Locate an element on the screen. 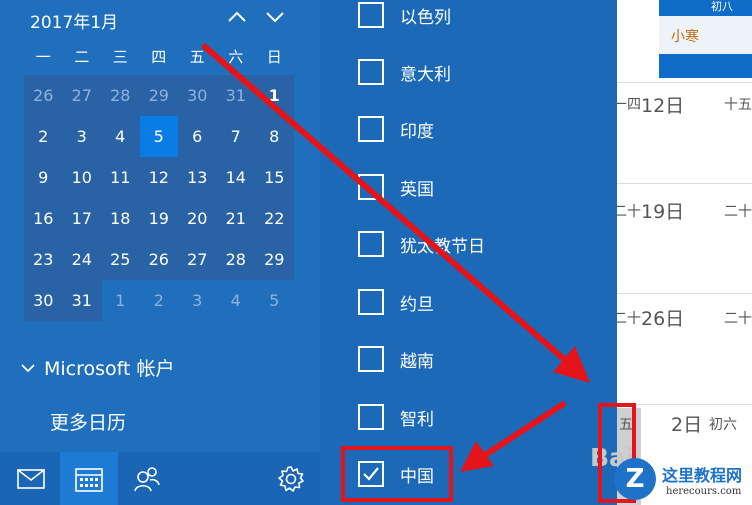  day-cell: 10 is located at coordinates (82, 177).